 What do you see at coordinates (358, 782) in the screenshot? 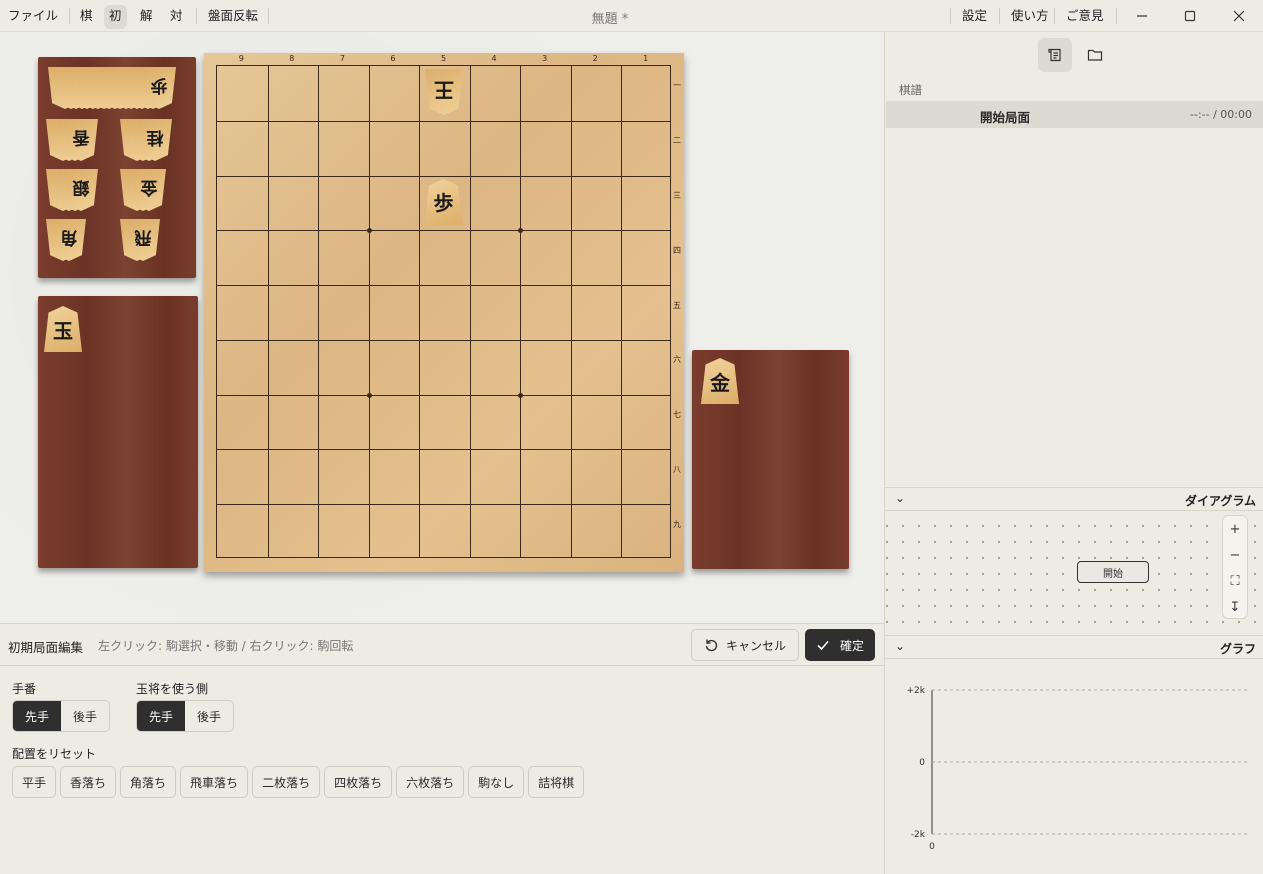
I see `reset-option-button: 四枚落ち` at bounding box center [358, 782].